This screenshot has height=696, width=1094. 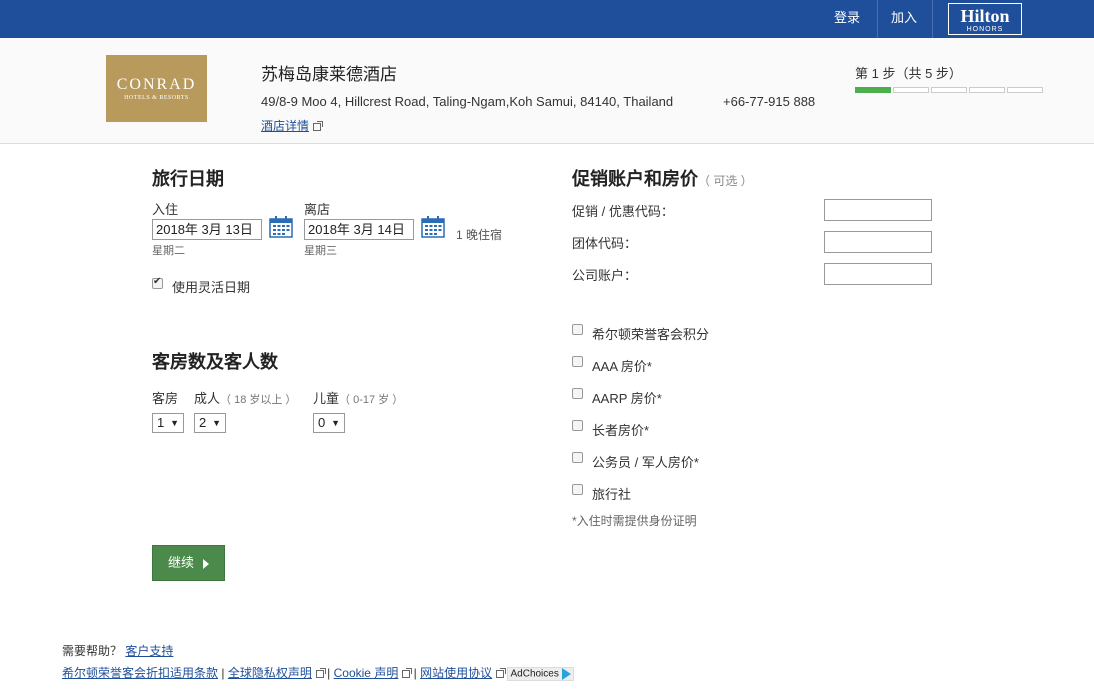 I want to click on senior-rate-checkbox, so click(x=577, y=425).